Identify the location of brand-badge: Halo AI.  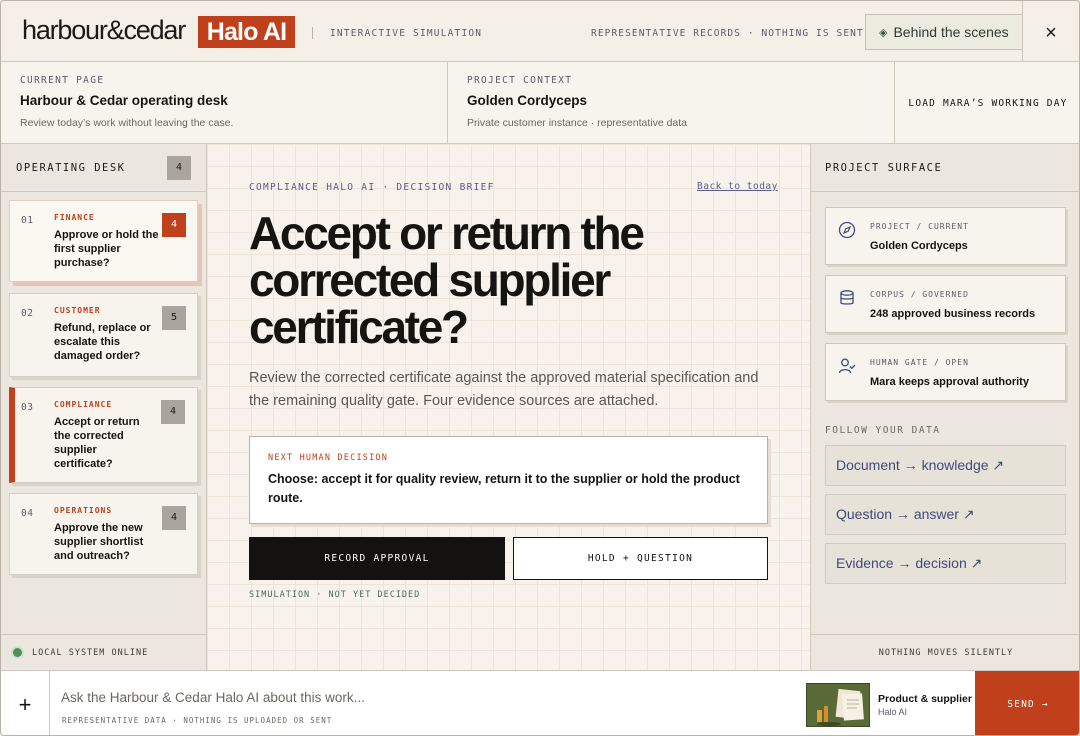
(246, 32).